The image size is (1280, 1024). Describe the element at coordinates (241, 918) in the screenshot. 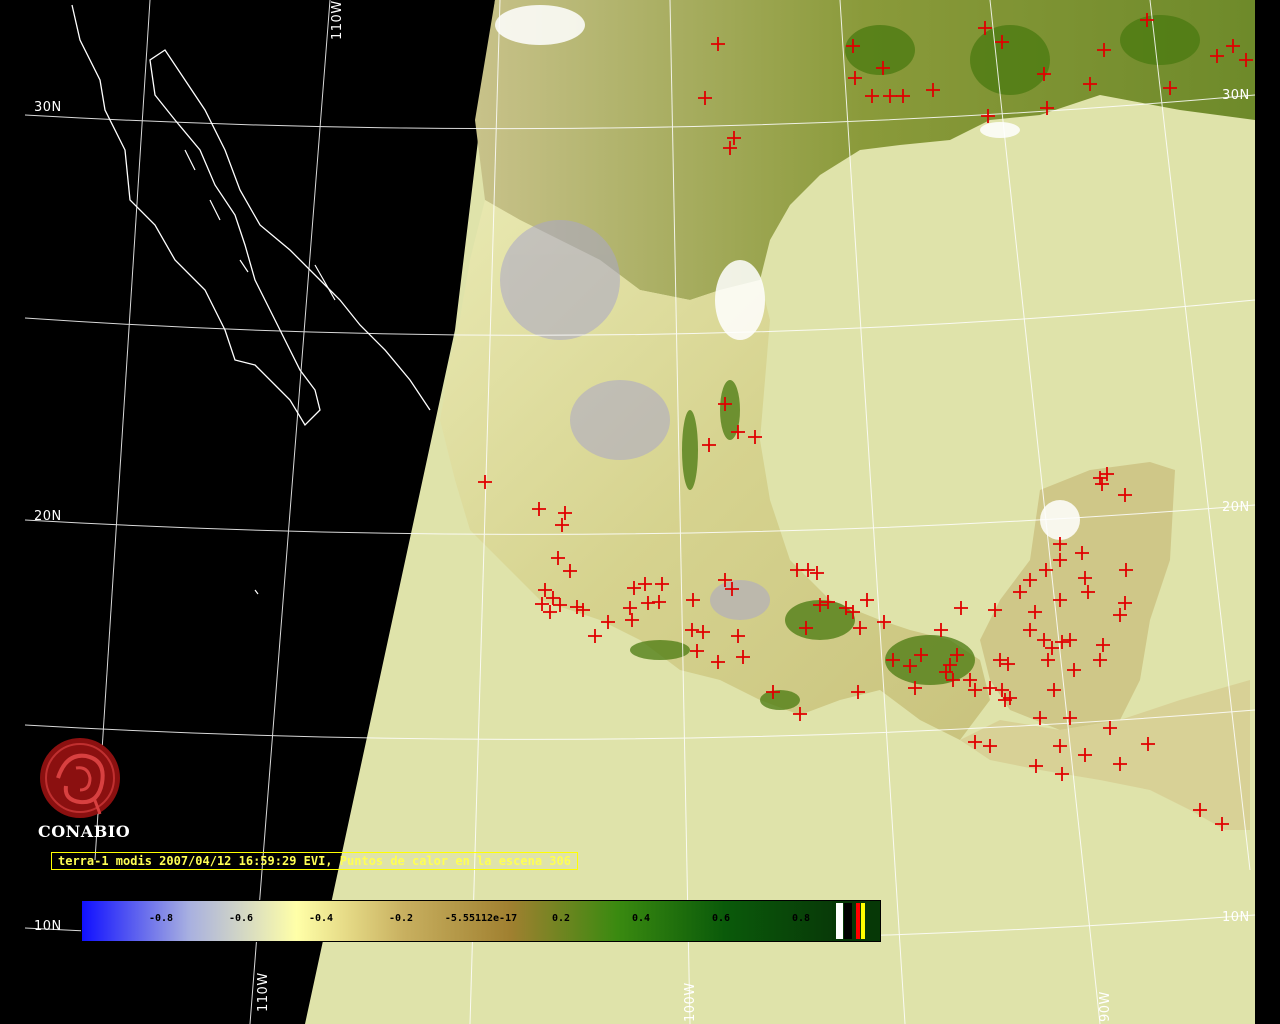

I see `colorbar-tick-label: -0.6` at that location.